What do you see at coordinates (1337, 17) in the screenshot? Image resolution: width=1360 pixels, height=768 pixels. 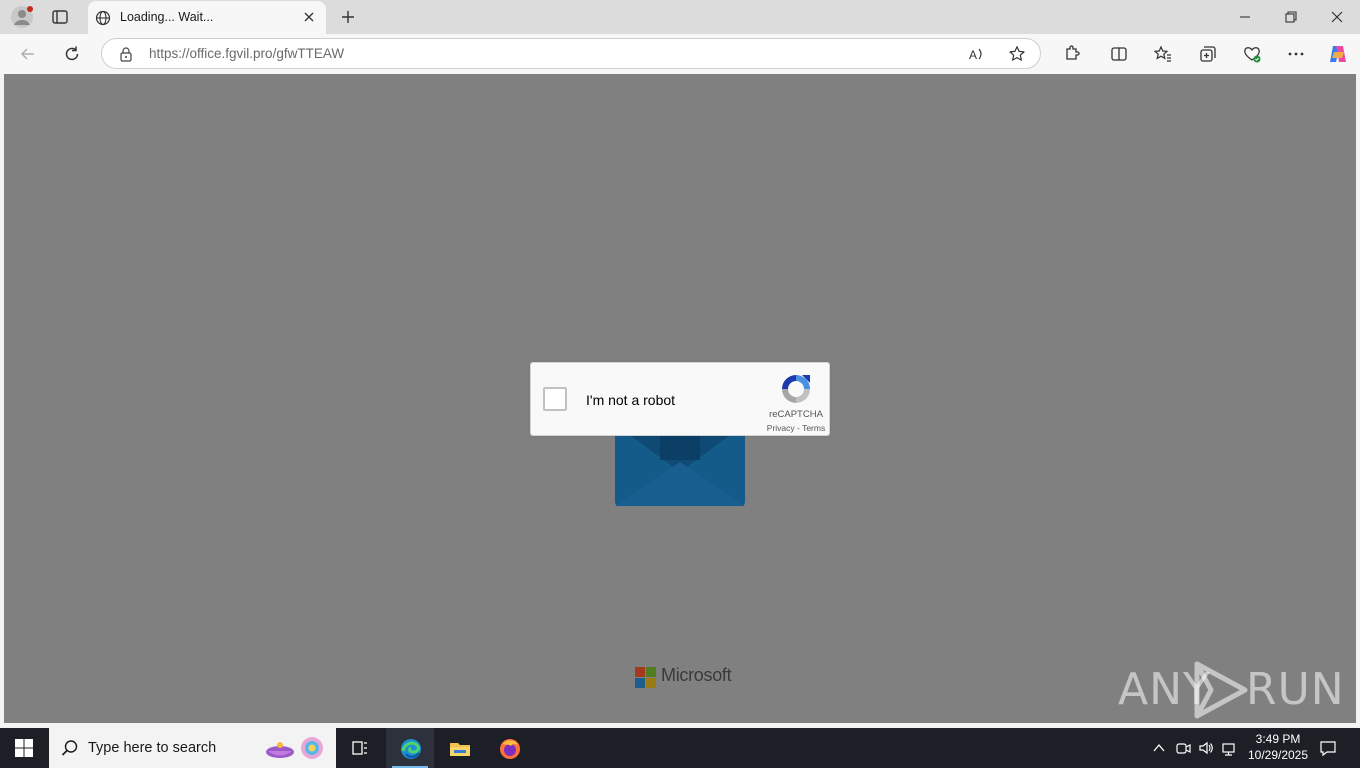 I see `window-close-icon` at bounding box center [1337, 17].